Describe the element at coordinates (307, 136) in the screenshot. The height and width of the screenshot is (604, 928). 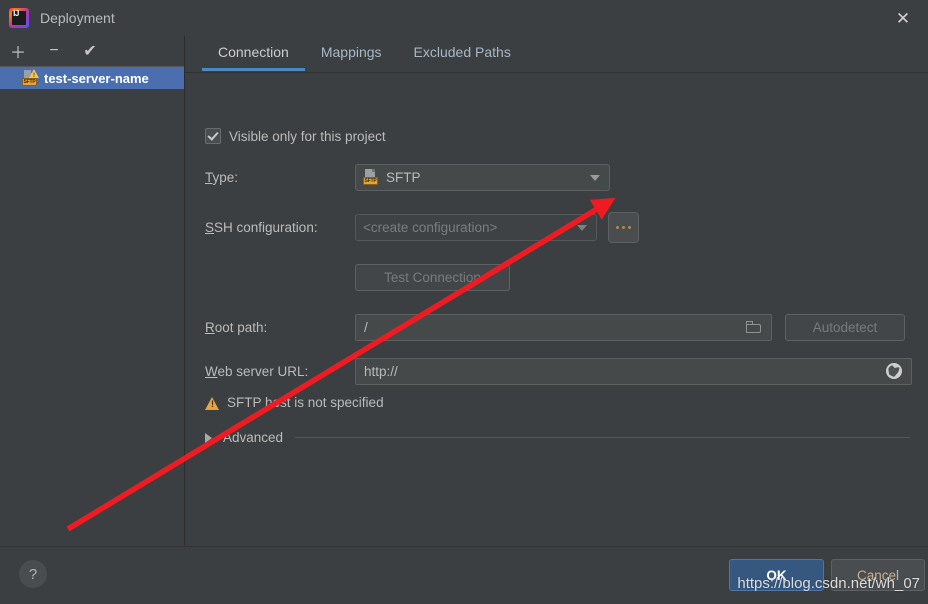
I see `visible-only-label: Visible only for this project` at that location.